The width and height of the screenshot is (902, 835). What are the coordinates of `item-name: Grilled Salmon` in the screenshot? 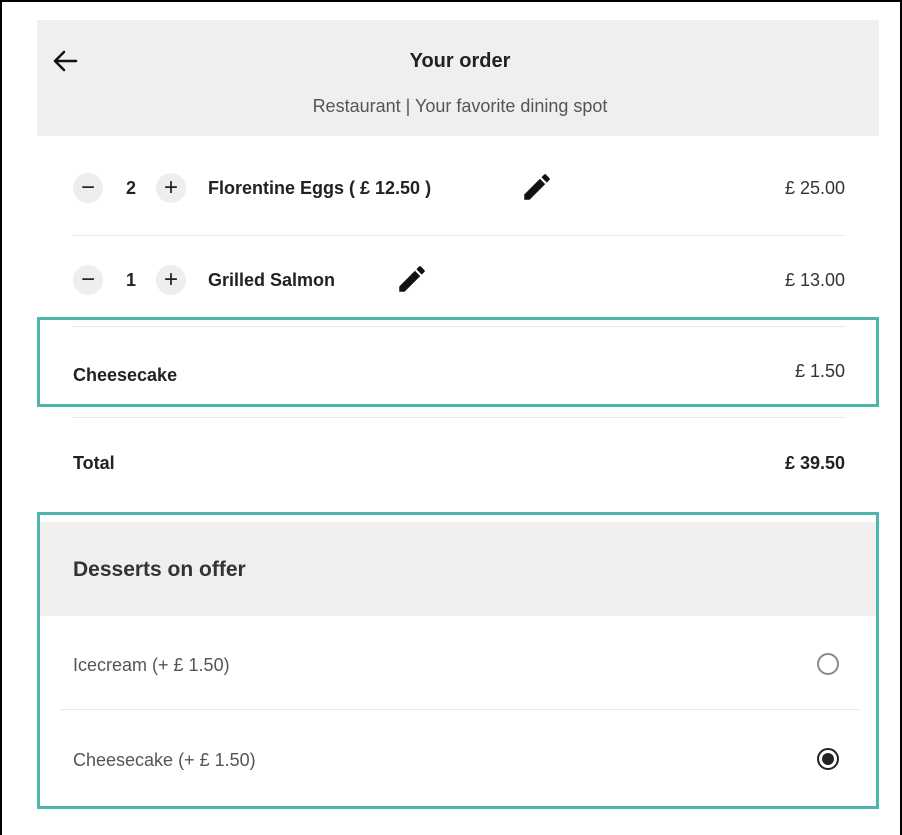 It's located at (272, 280).